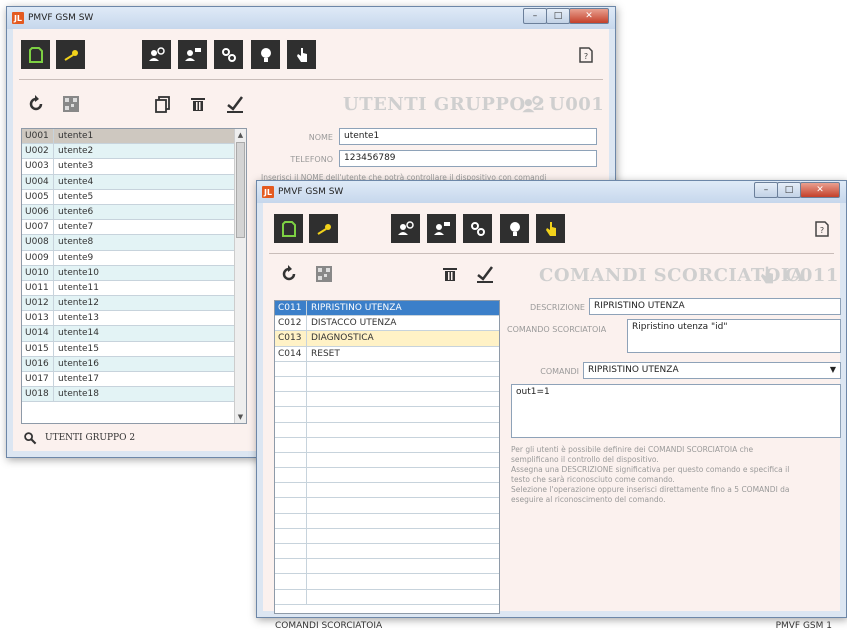 Image resolution: width=847 pixels, height=631 pixels. I want to click on list-row: U008 utente8, so click(134, 243).